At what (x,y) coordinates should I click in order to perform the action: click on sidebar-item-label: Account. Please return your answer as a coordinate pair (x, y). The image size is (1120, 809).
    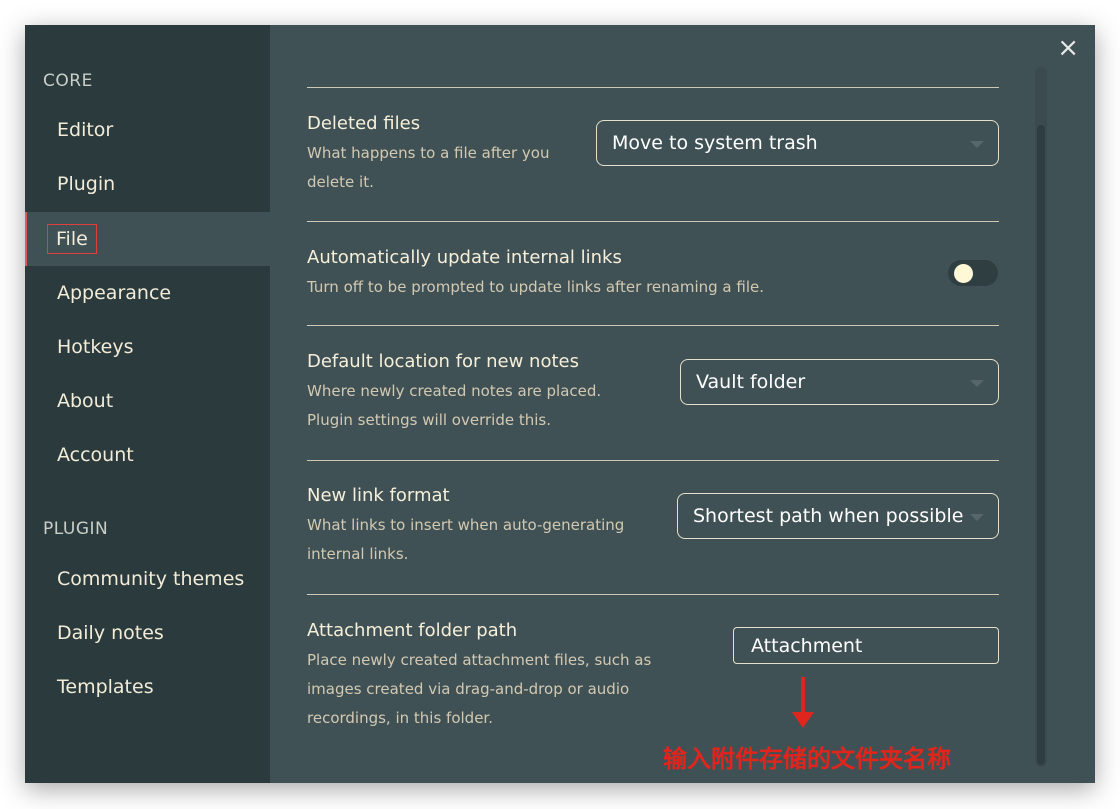
    Looking at the image, I should click on (95, 455).